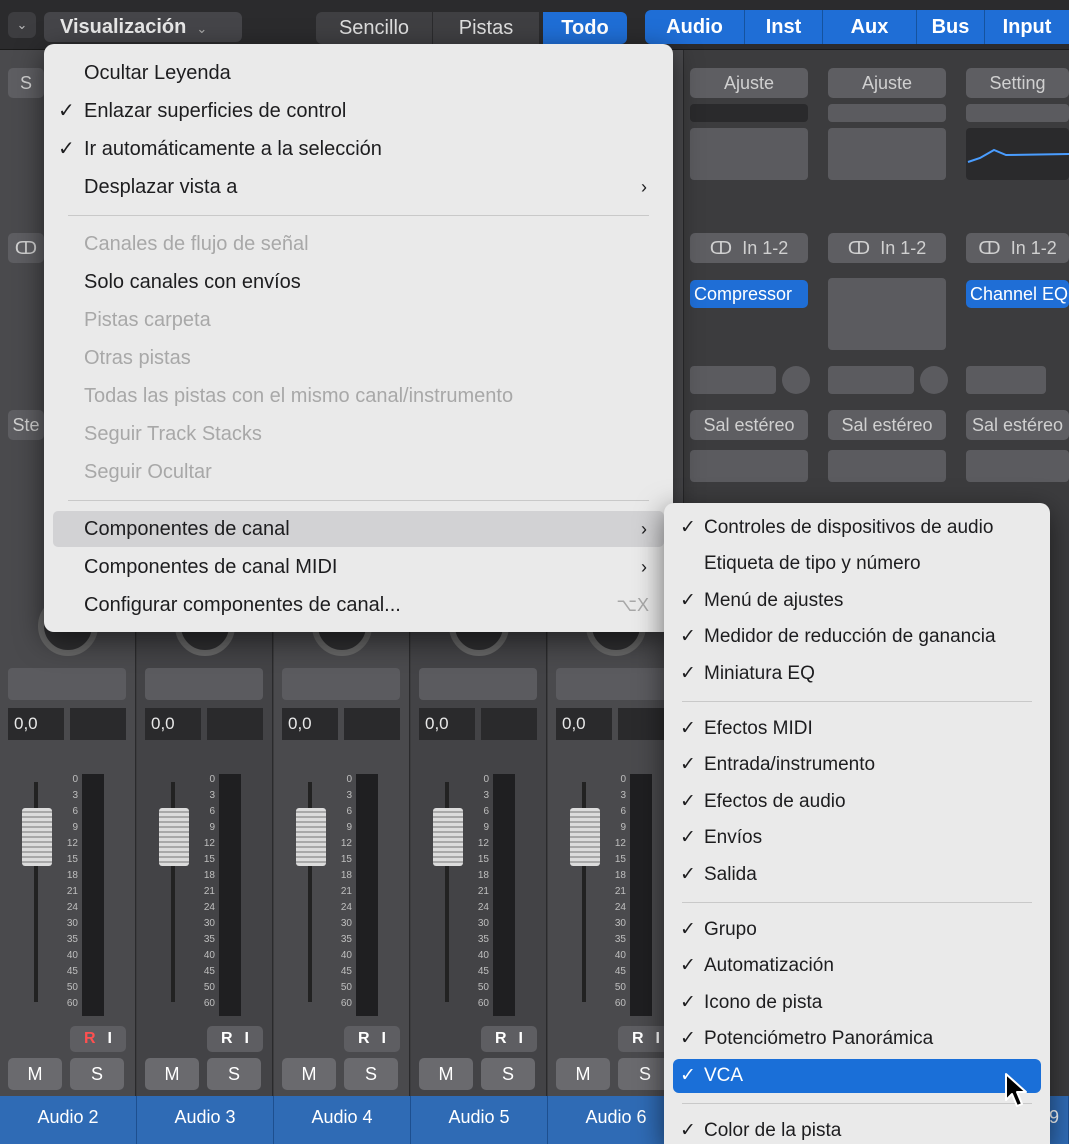  I want to click on channel-name: Audio 5, so click(479, 1120).